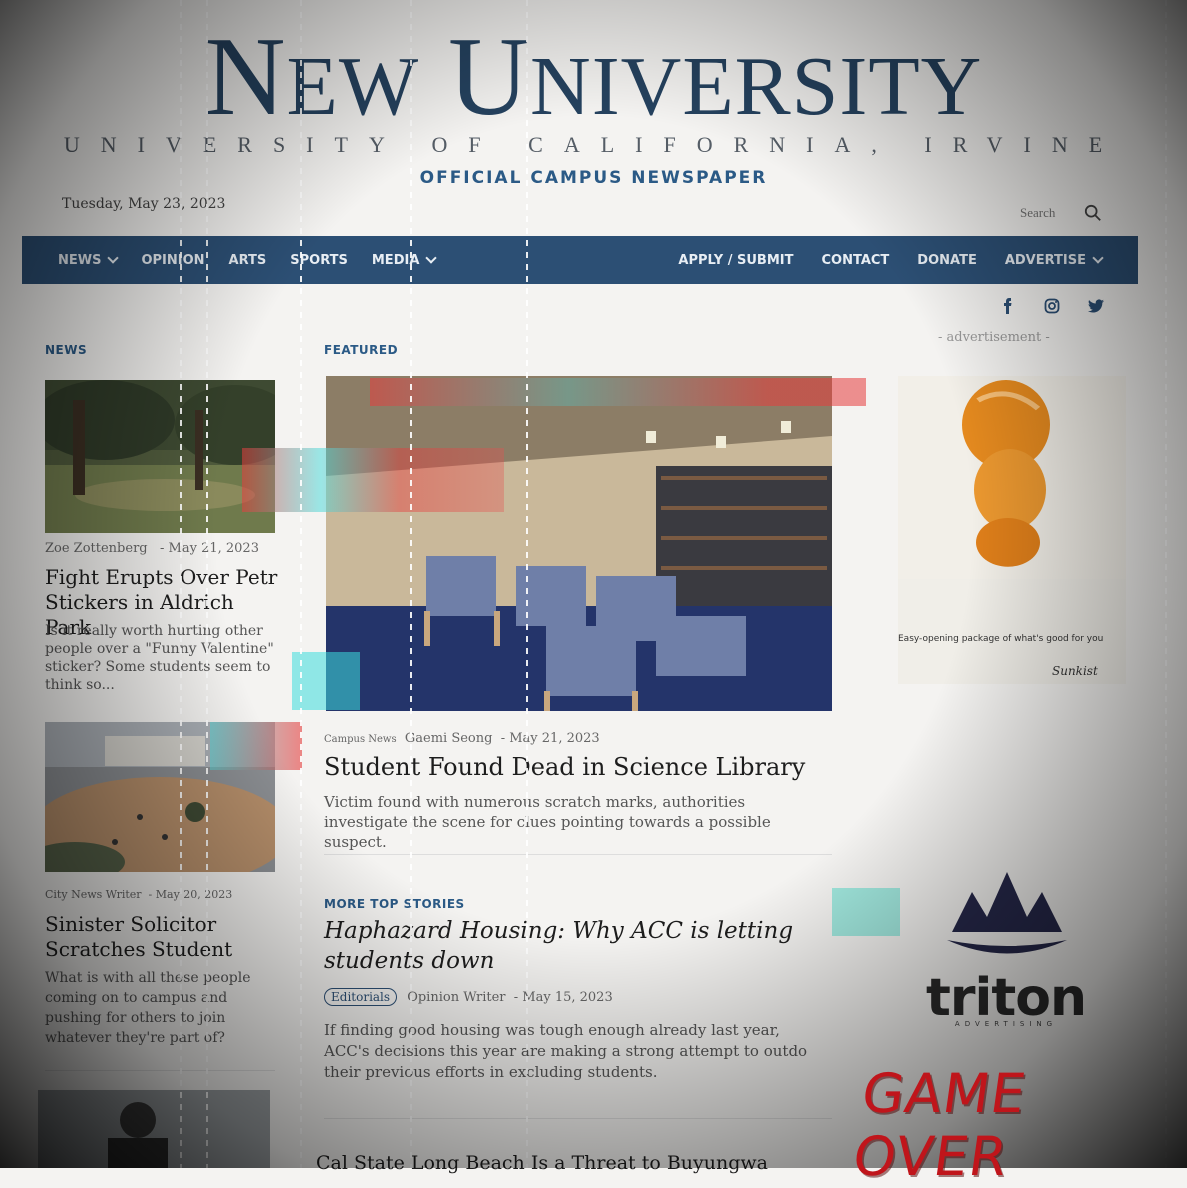  I want to click on news-article-2-meta: City News Writer - May 20, 2023, so click(139, 894).